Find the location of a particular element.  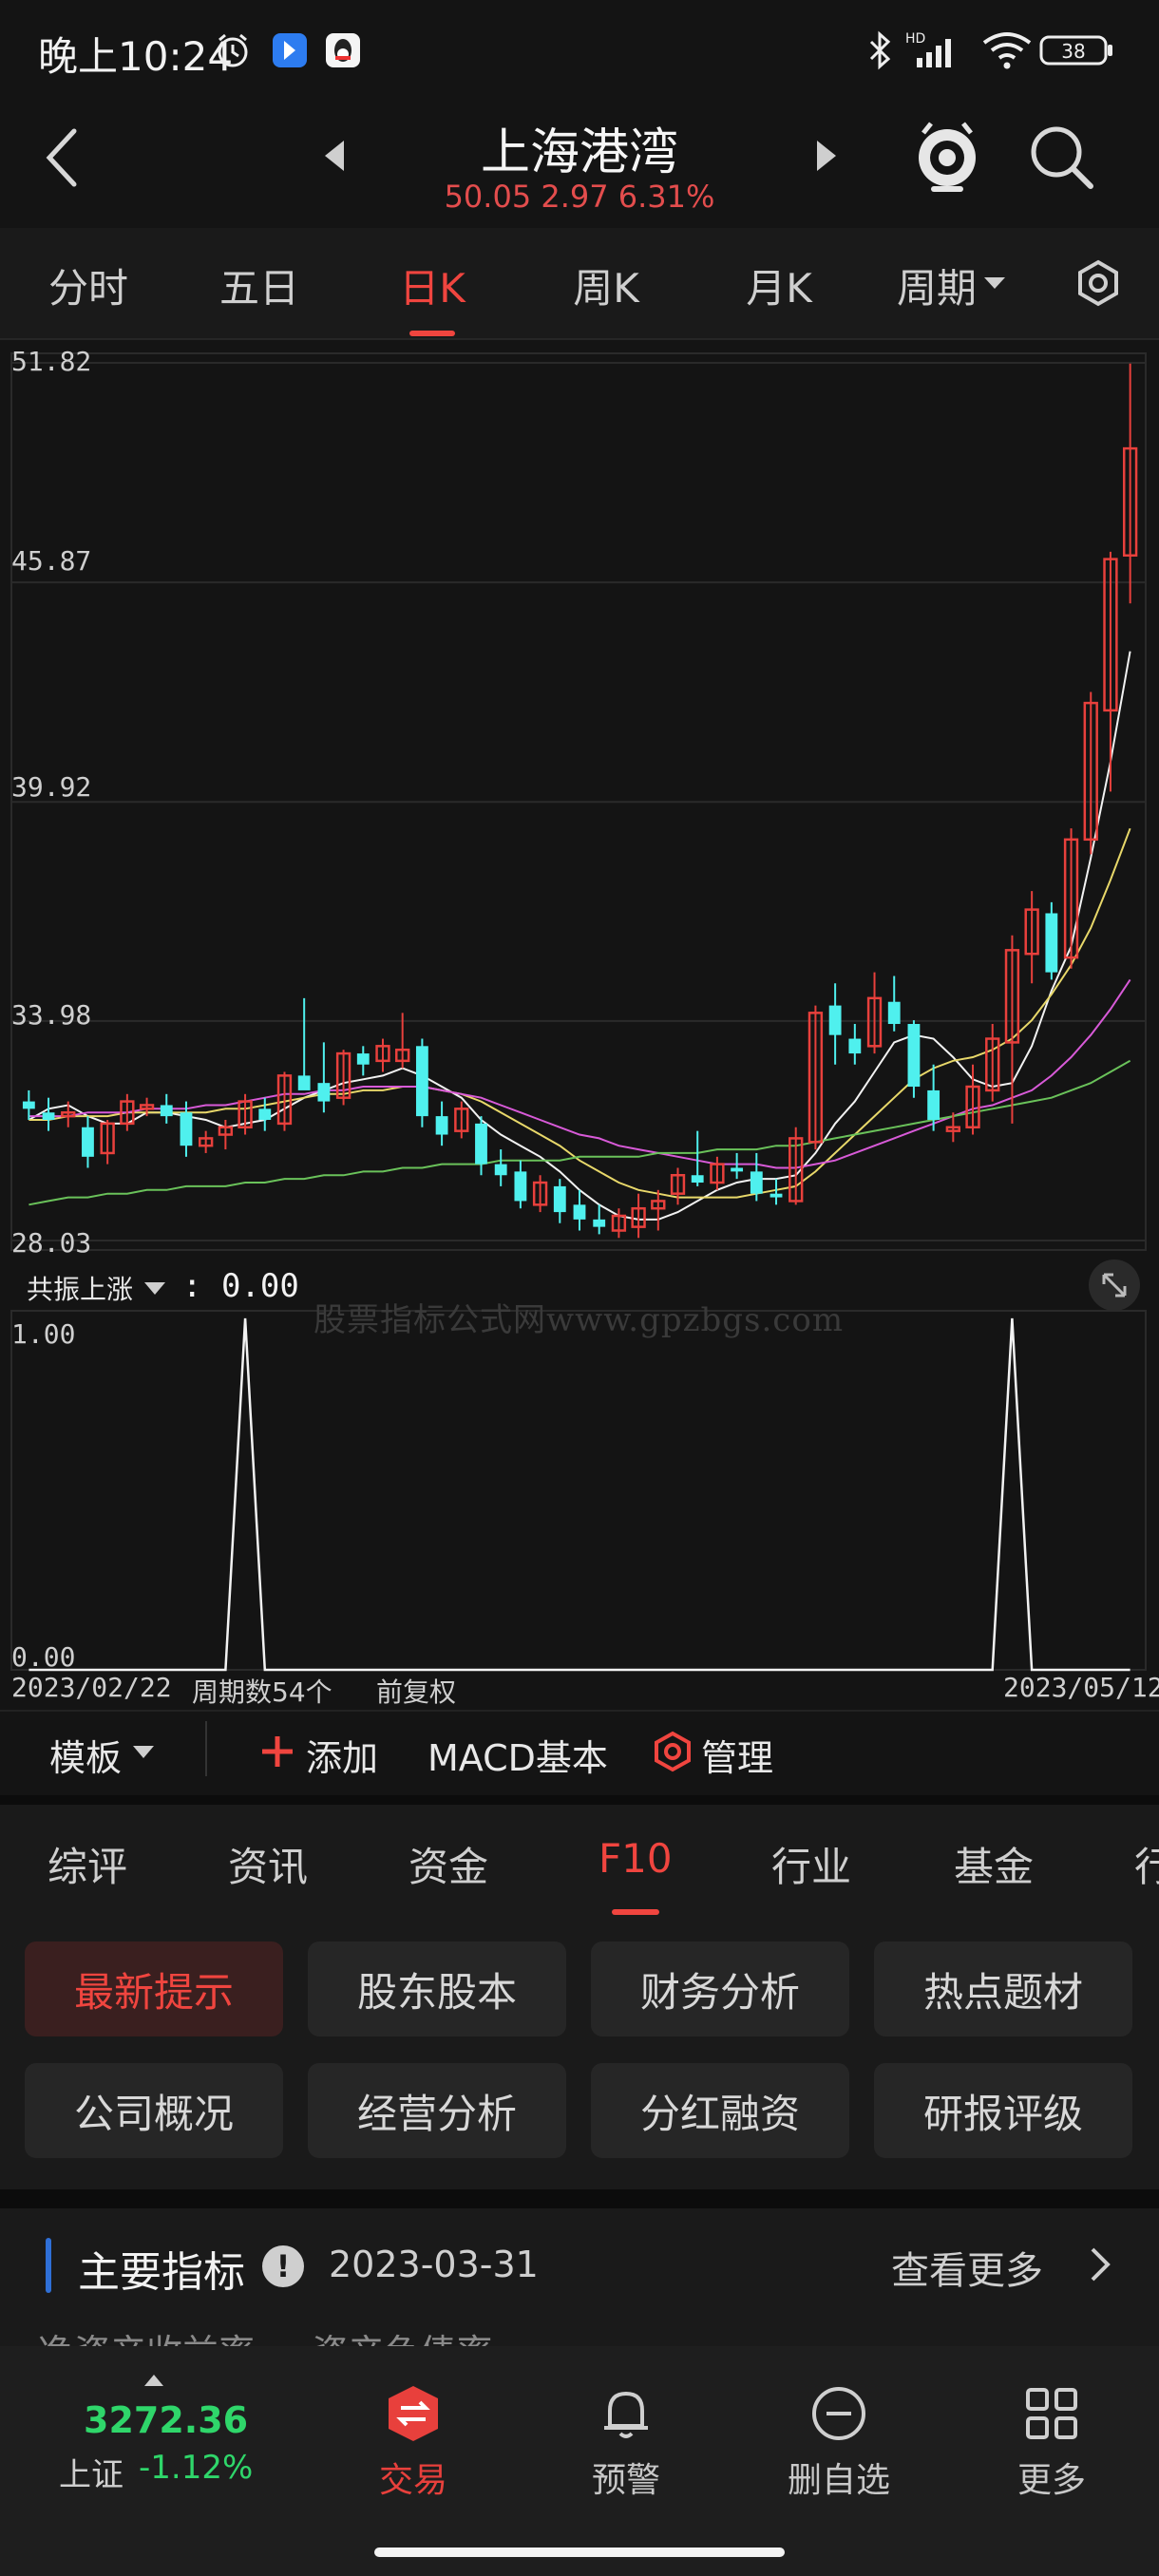

tab-hangye: 行业 is located at coordinates (811, 1864).